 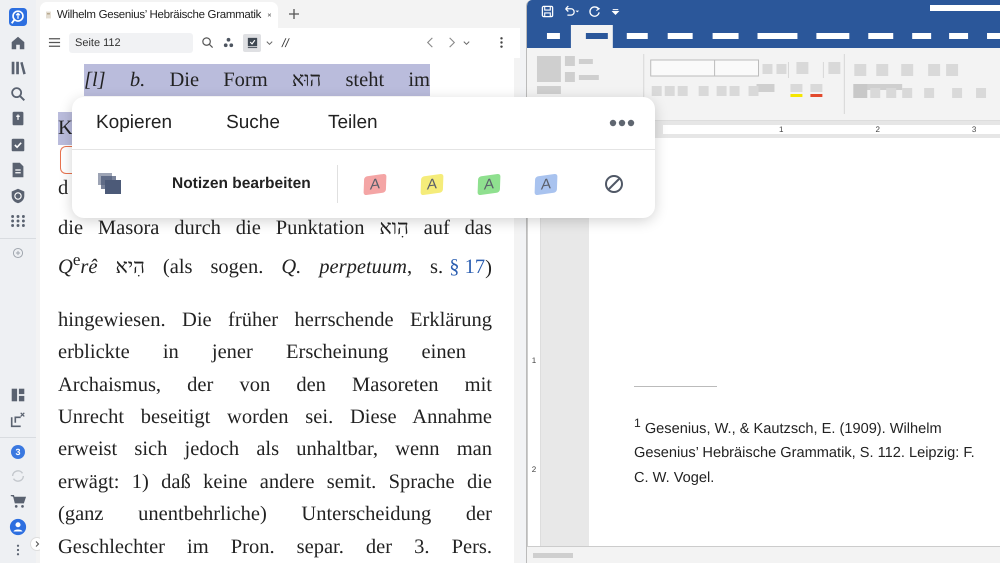 What do you see at coordinates (18, 395) in the screenshot?
I see `layout-icon` at bounding box center [18, 395].